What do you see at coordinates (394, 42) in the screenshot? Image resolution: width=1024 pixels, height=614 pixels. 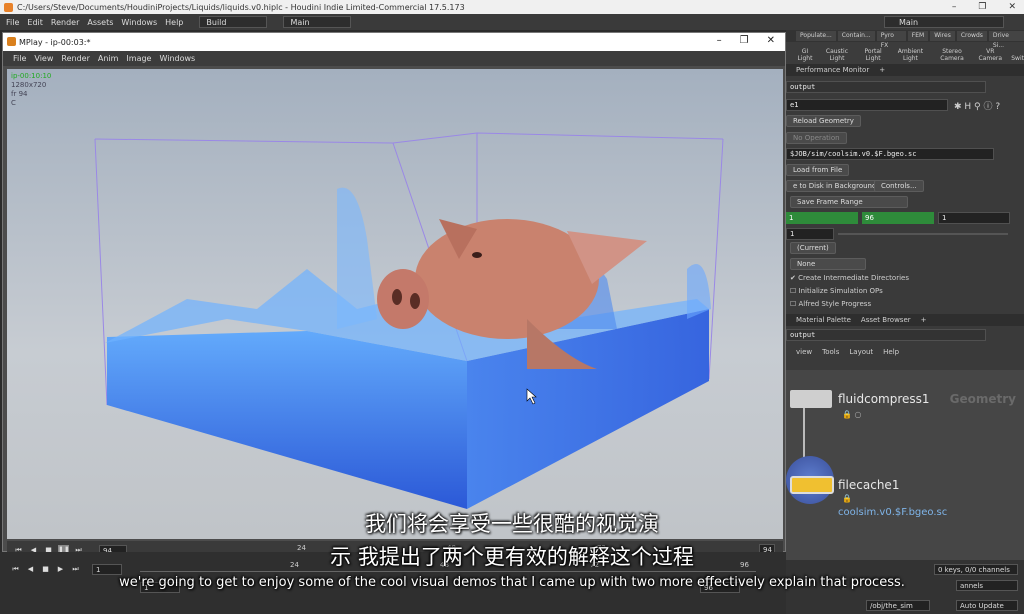 I see `mplay-titlebar: MPlay - ip-00:03:* – ❐ ✕` at bounding box center [394, 42].